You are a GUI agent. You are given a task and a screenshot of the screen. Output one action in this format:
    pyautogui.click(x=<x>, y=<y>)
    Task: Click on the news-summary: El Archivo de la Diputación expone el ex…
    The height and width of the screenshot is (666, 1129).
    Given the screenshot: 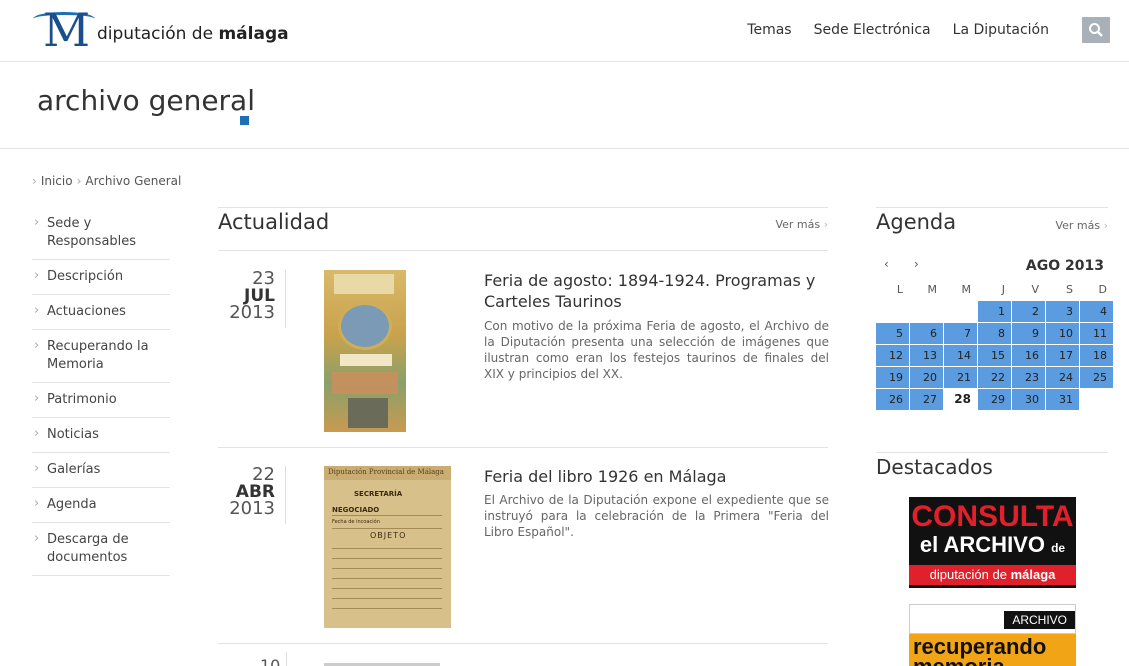 What is the action you would take?
    pyautogui.click(x=656, y=516)
    